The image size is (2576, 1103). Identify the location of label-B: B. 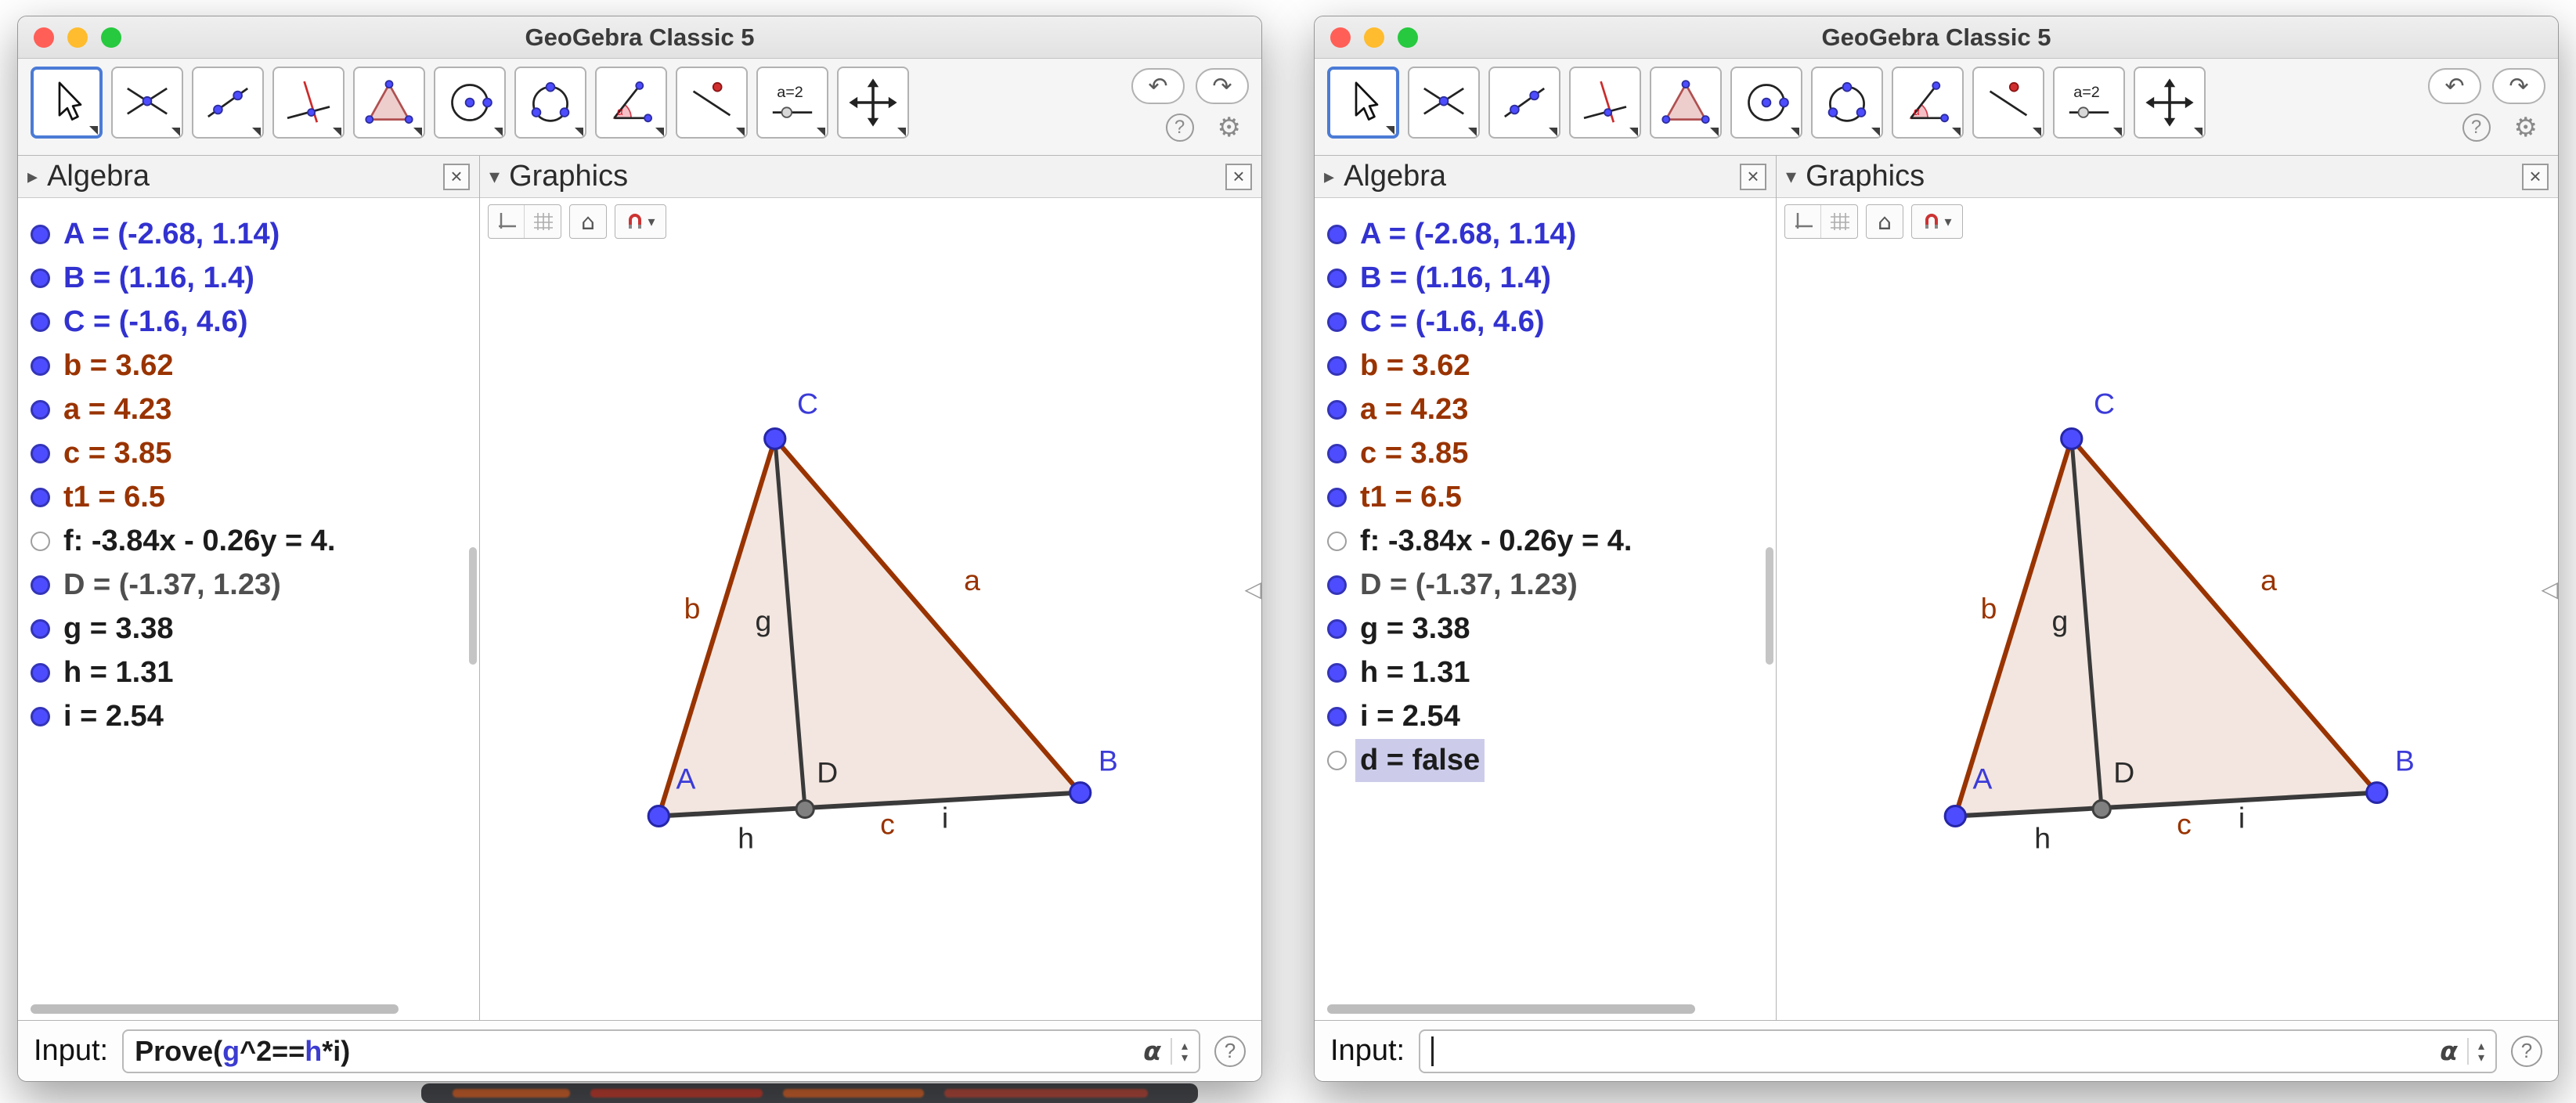
(1108, 760).